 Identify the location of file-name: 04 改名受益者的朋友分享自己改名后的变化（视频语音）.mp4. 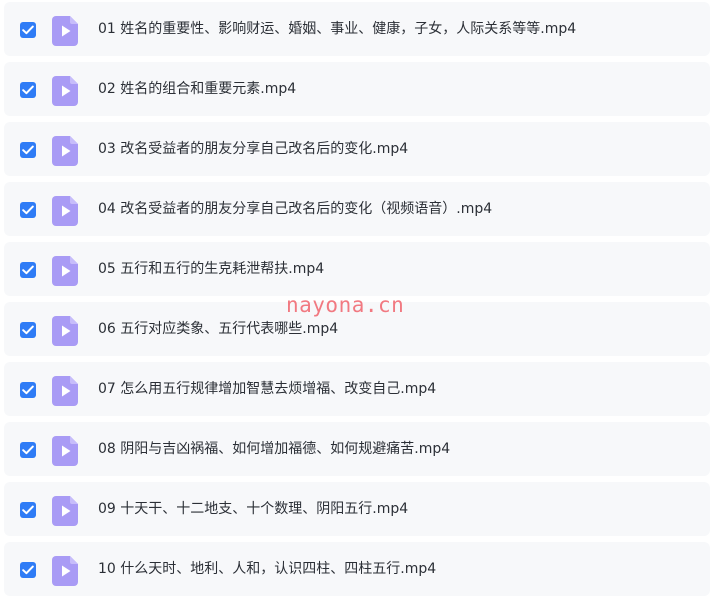
(295, 209).